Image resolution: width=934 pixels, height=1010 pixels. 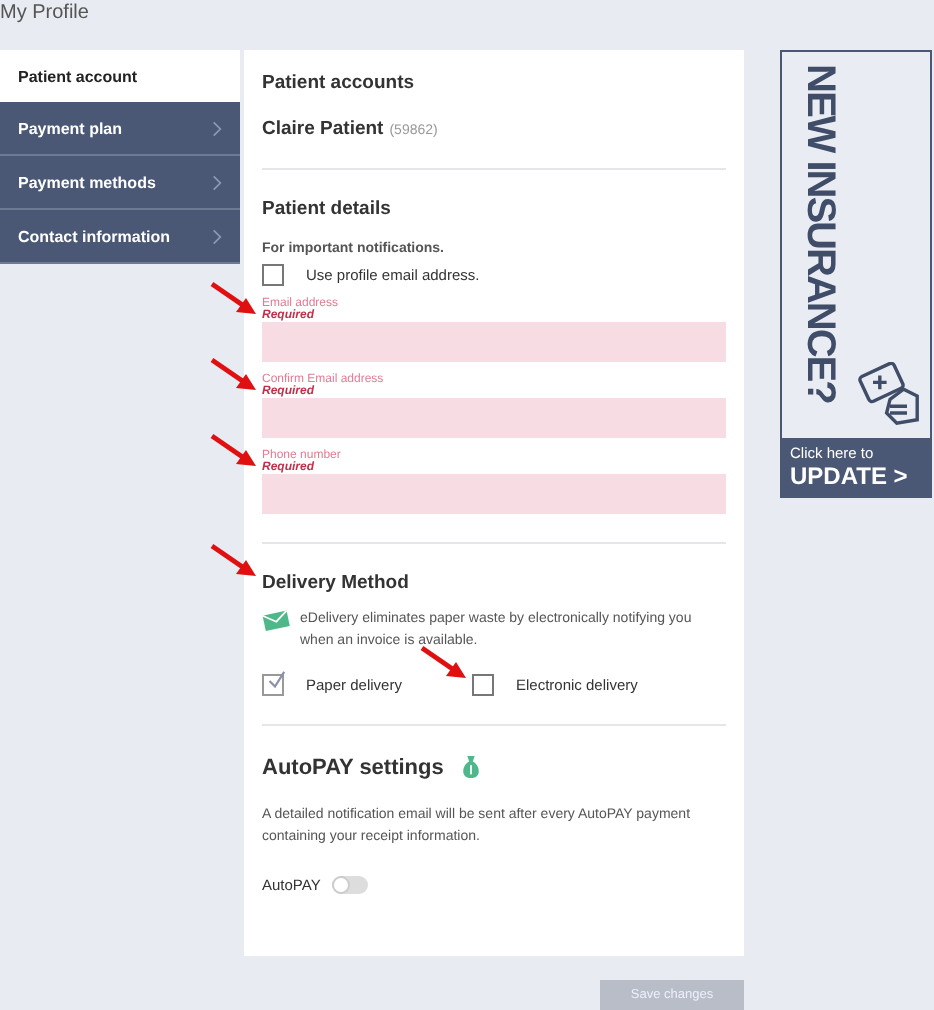 I want to click on sidebar-item: Patient account, so click(x=120, y=76).